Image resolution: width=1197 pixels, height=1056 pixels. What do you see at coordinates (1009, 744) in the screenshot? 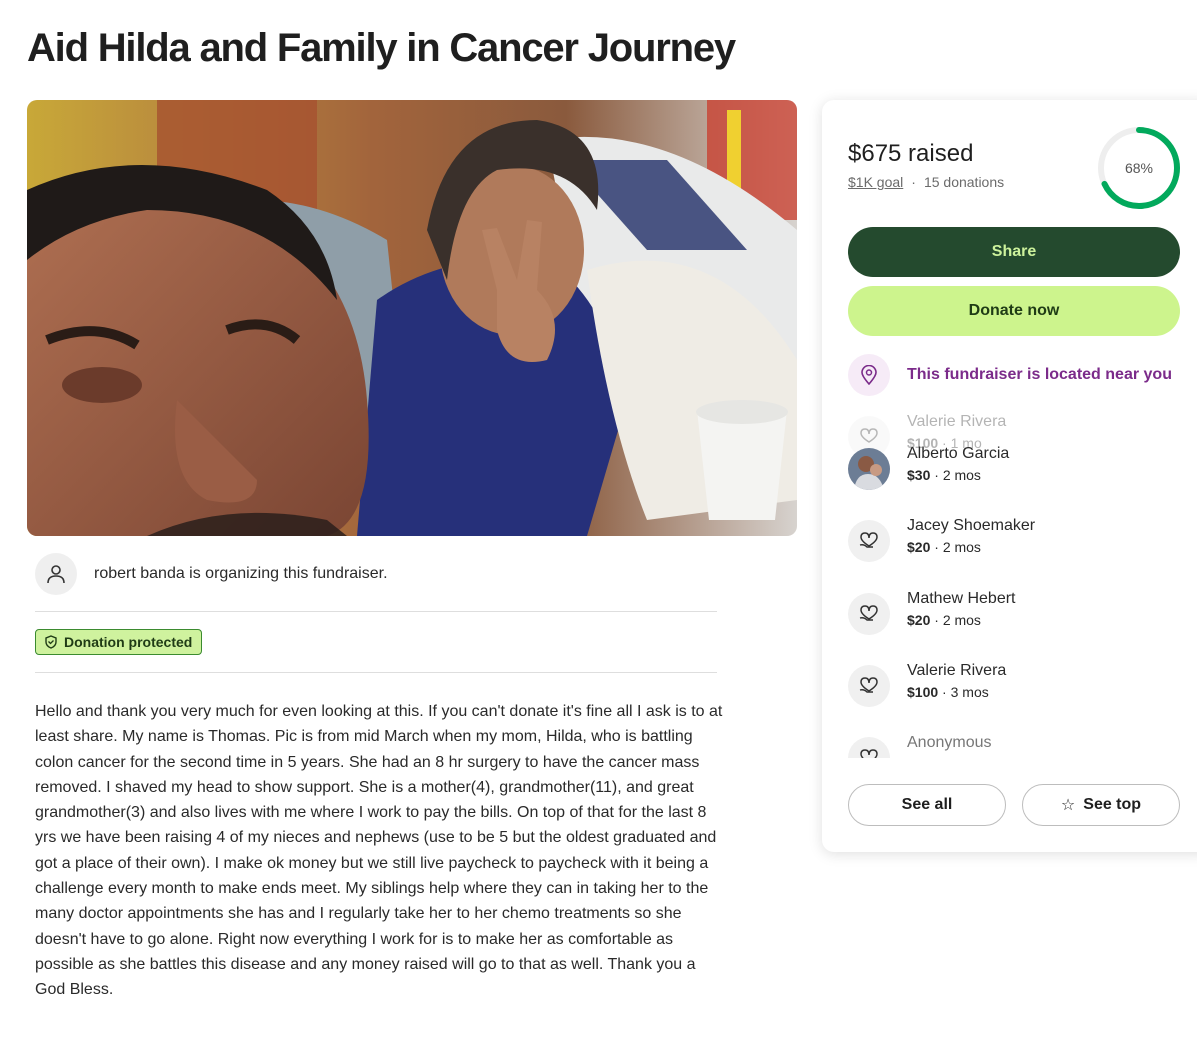
I see `donor-list-fade: Anonymous` at bounding box center [1009, 744].